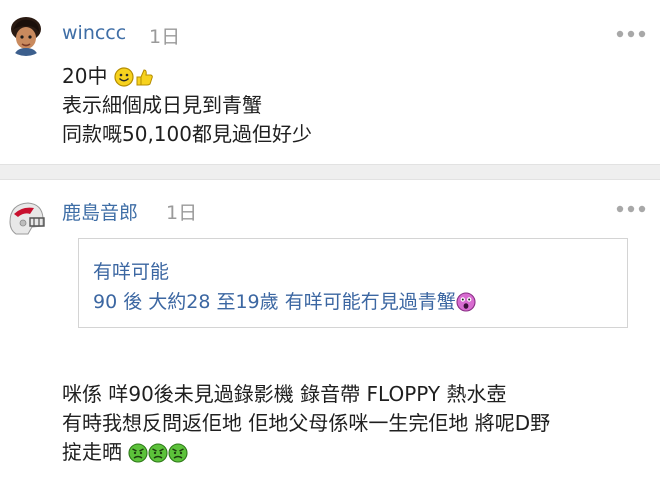  What do you see at coordinates (92, 452) in the screenshot?
I see `comment-text: 掟走晒` at bounding box center [92, 452].